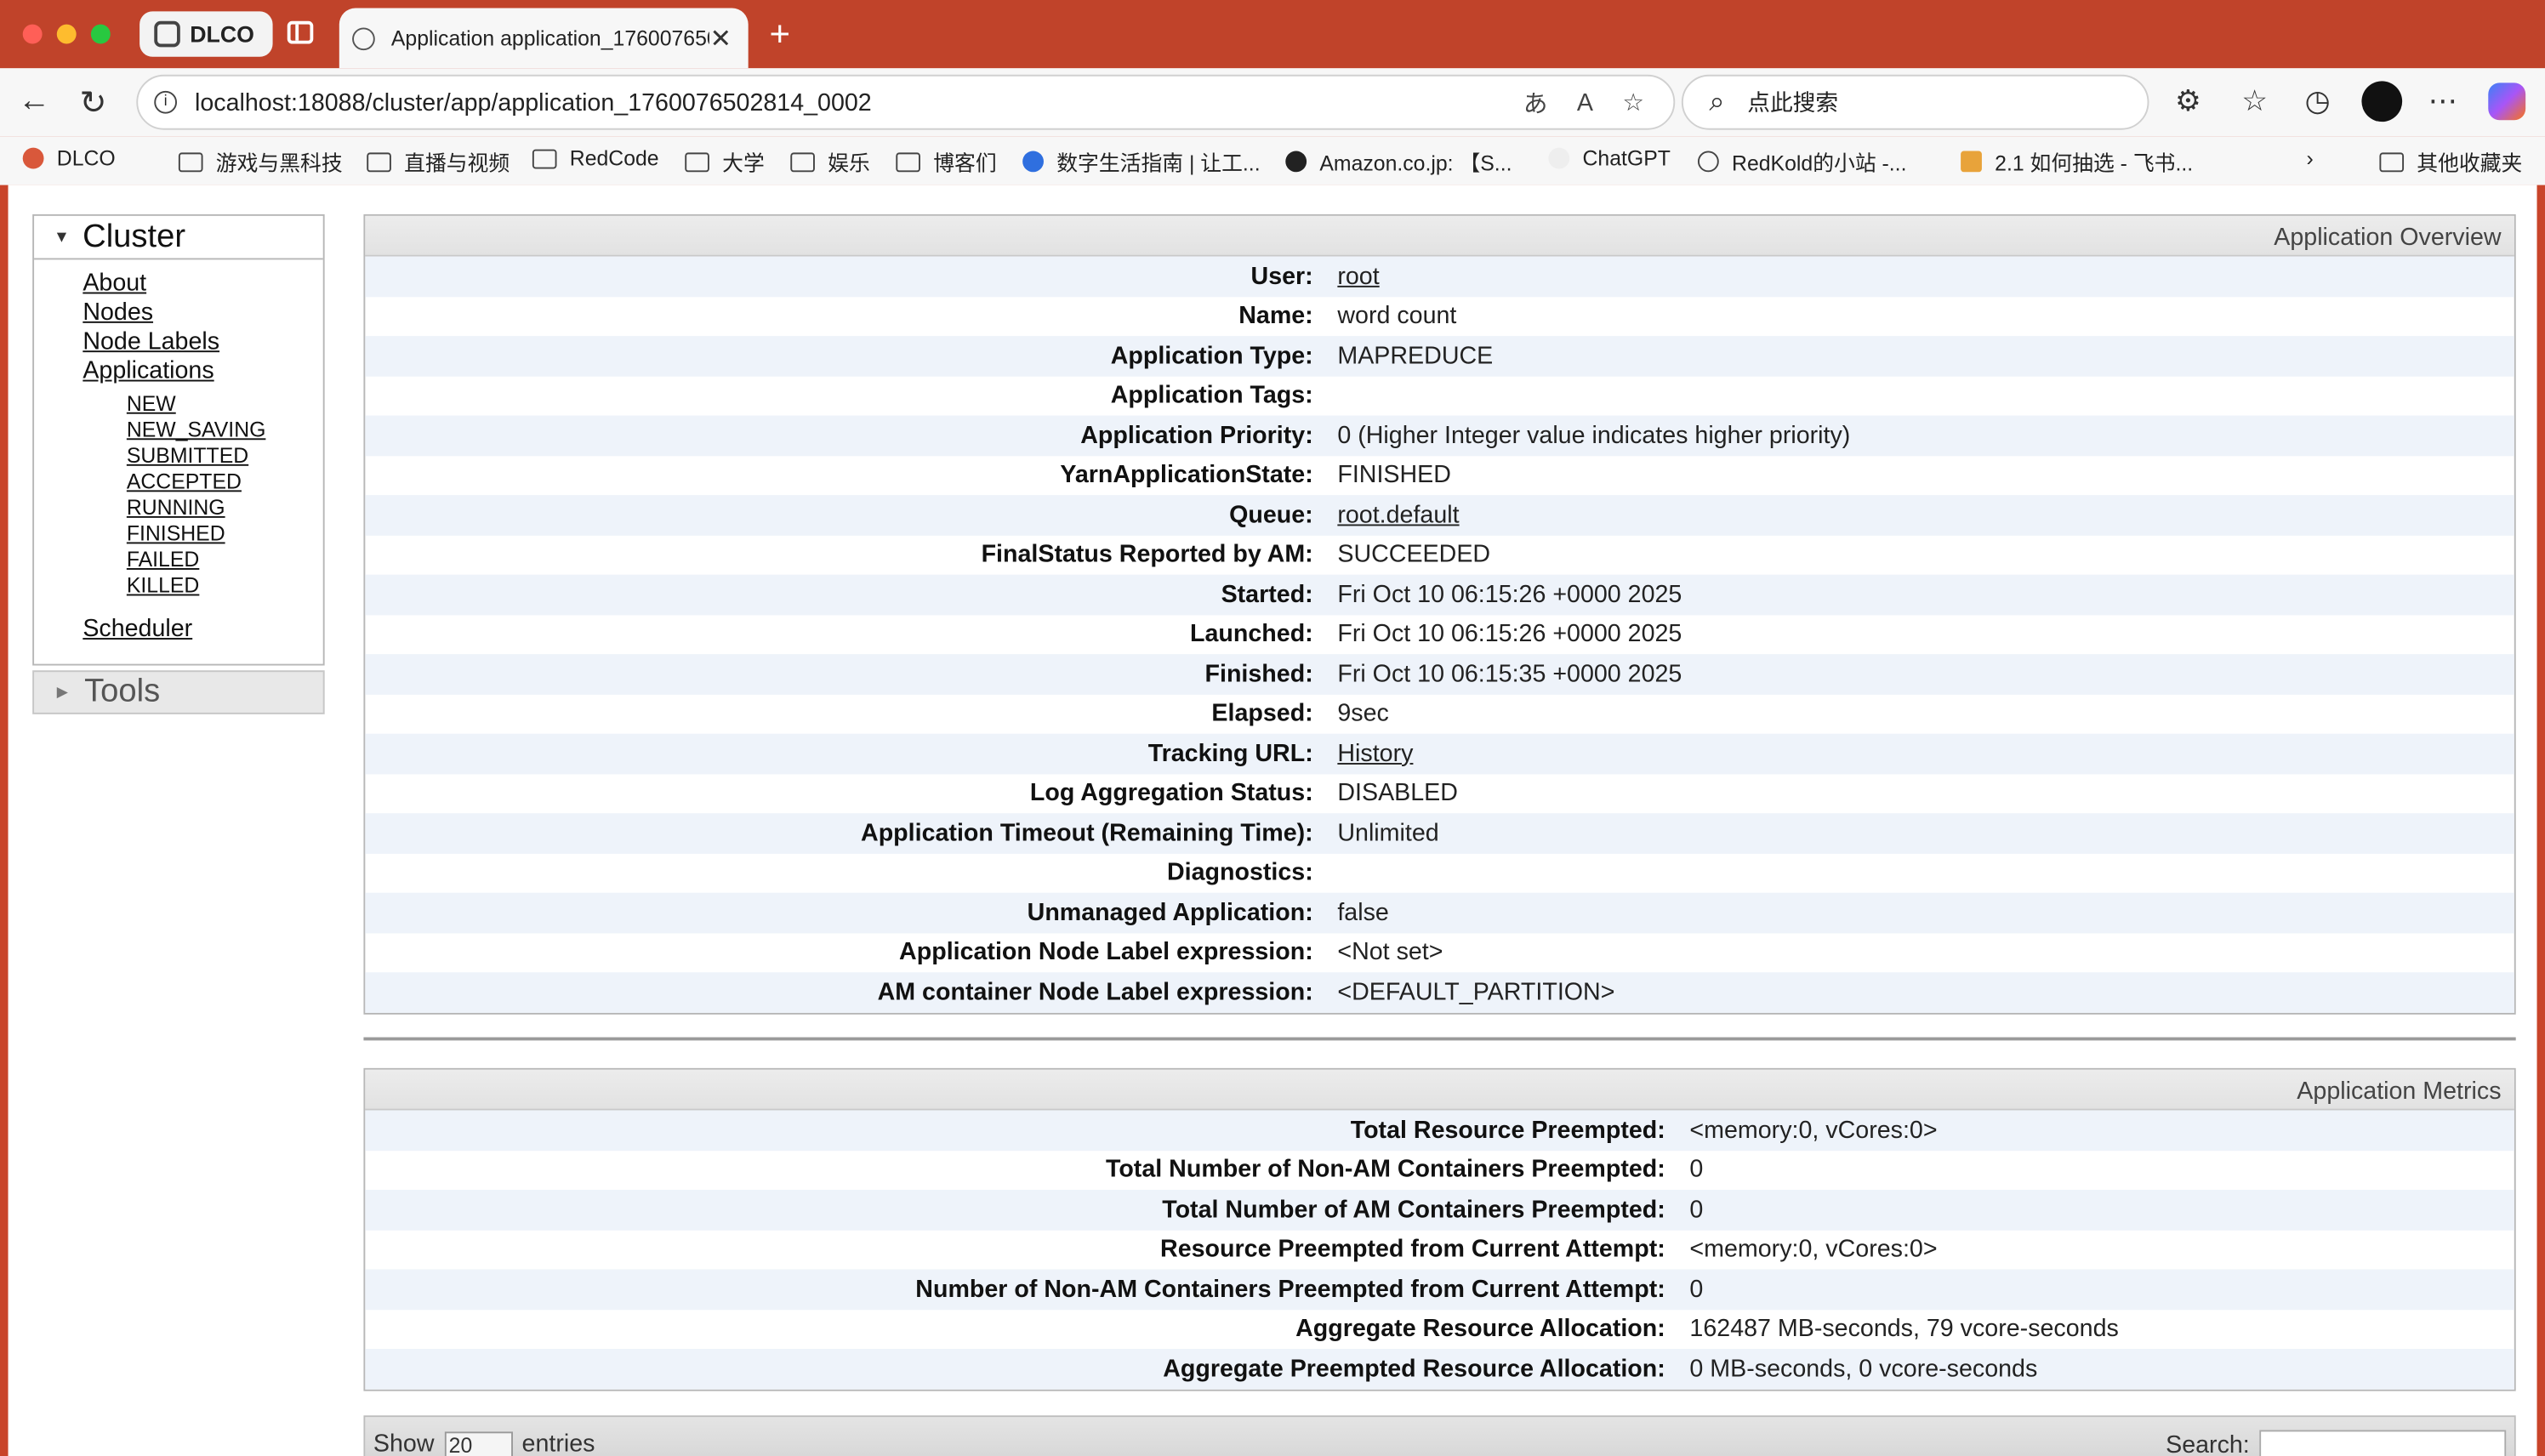 The image size is (2545, 1456). I want to click on search-box: ⌕ 点此搜索, so click(1915, 102).